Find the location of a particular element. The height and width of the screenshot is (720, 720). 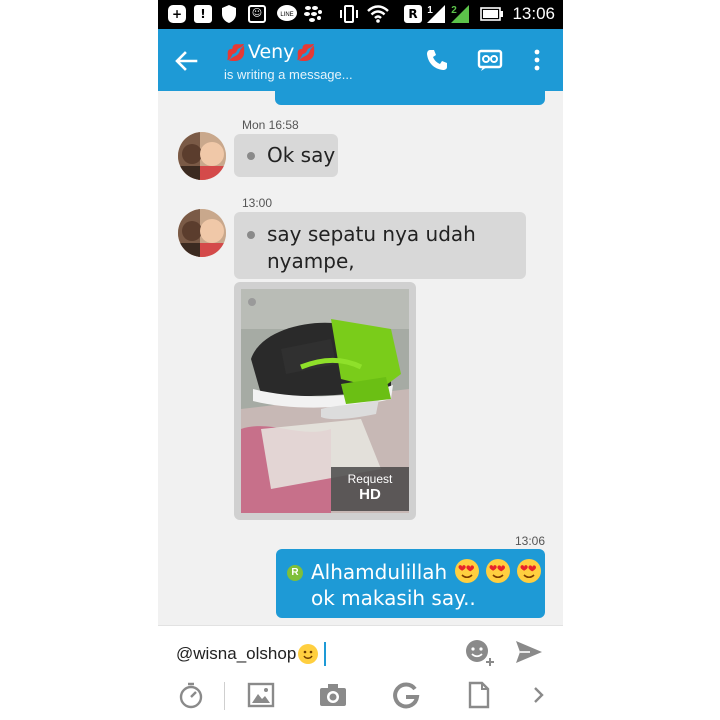

svg-text: 2 is located at coordinates (454, 10).